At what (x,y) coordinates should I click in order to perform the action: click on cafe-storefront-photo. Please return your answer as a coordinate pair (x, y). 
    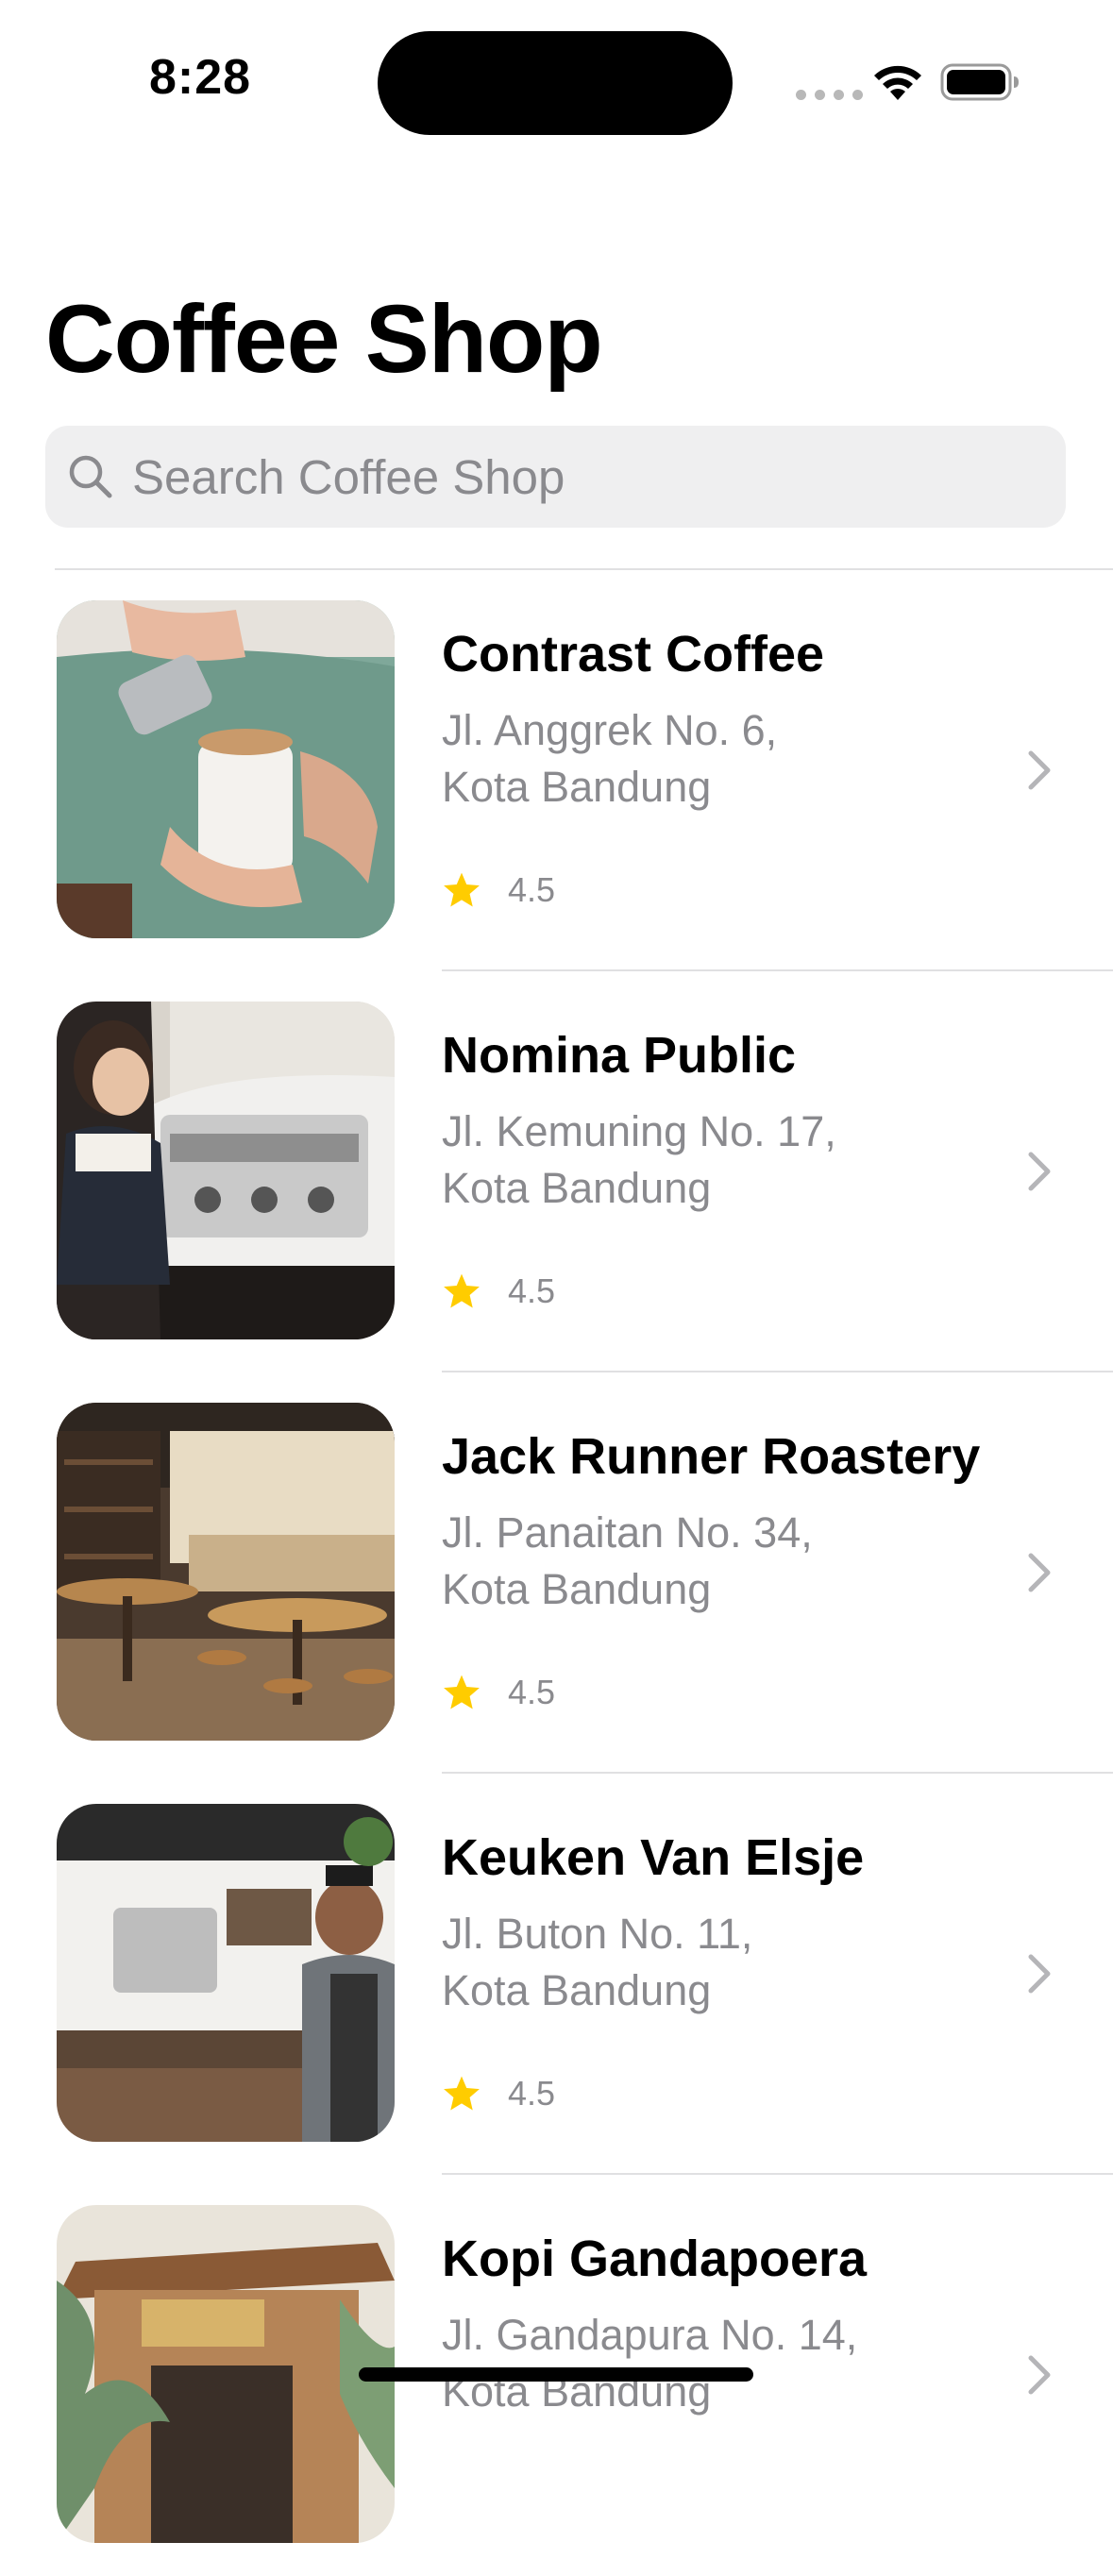
    Looking at the image, I should click on (226, 2374).